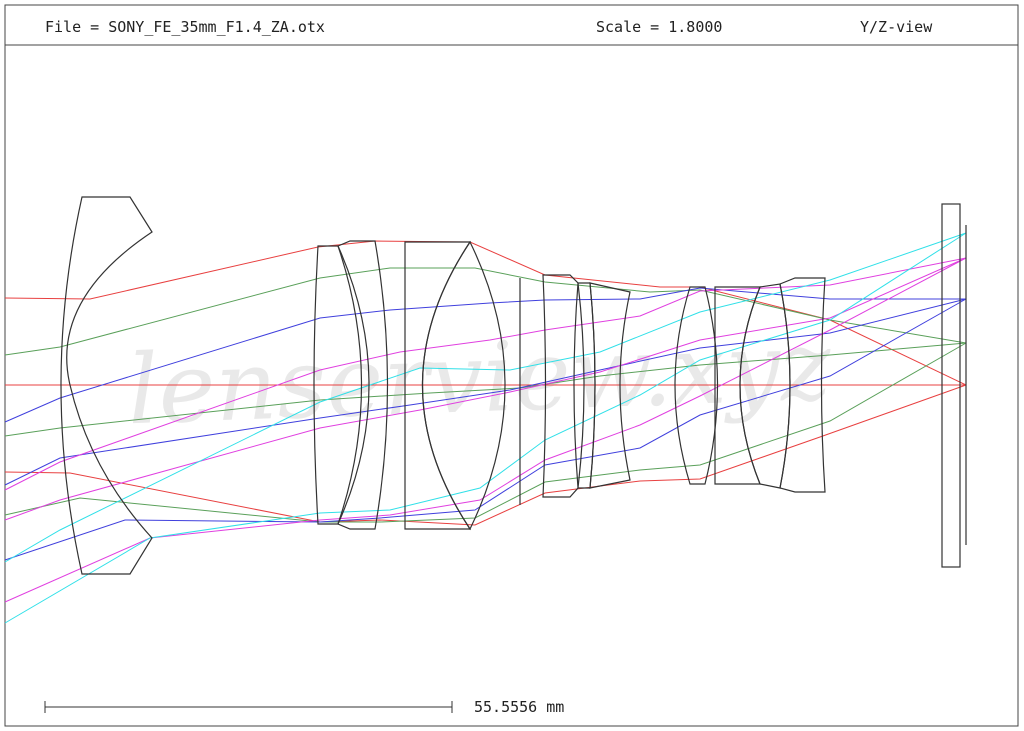 This screenshot has width=1024, height=731. What do you see at coordinates (896, 27) in the screenshot?
I see `view-label: Y/Z-view` at bounding box center [896, 27].